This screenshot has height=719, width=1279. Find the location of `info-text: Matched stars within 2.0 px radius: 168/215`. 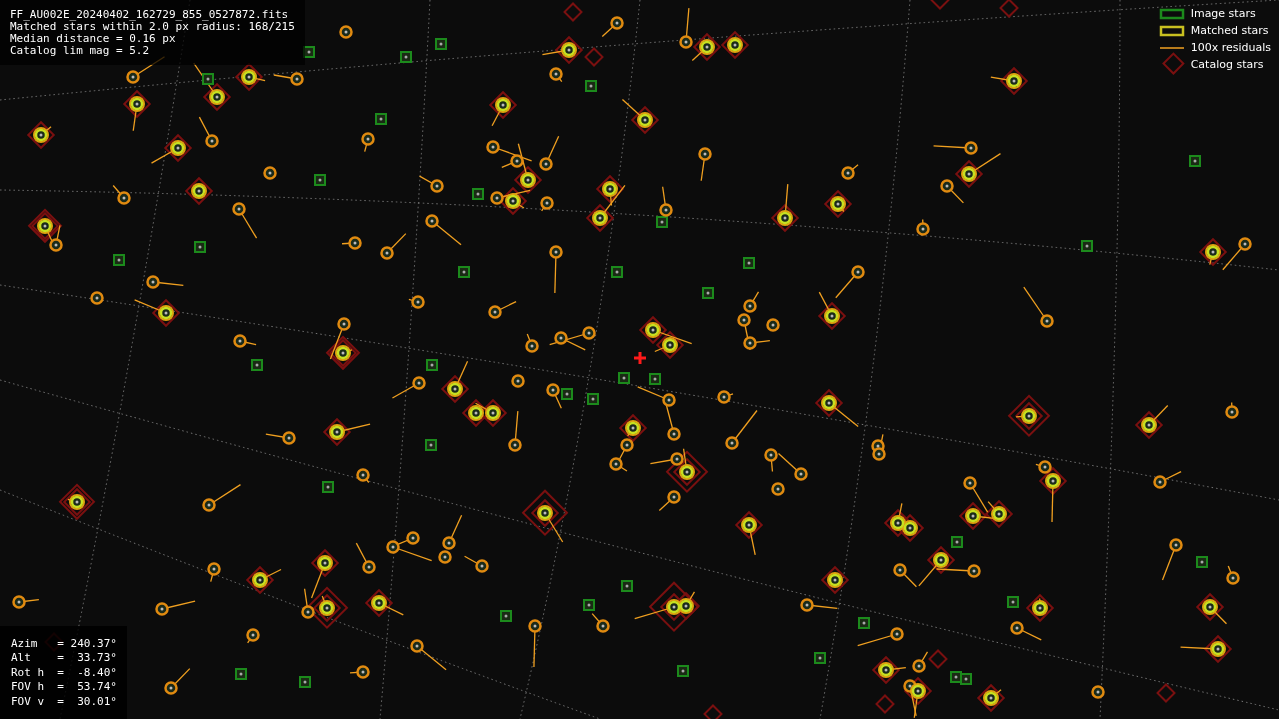

info-text: Matched stars within 2.0 px radius: 168/215 is located at coordinates (152, 27).